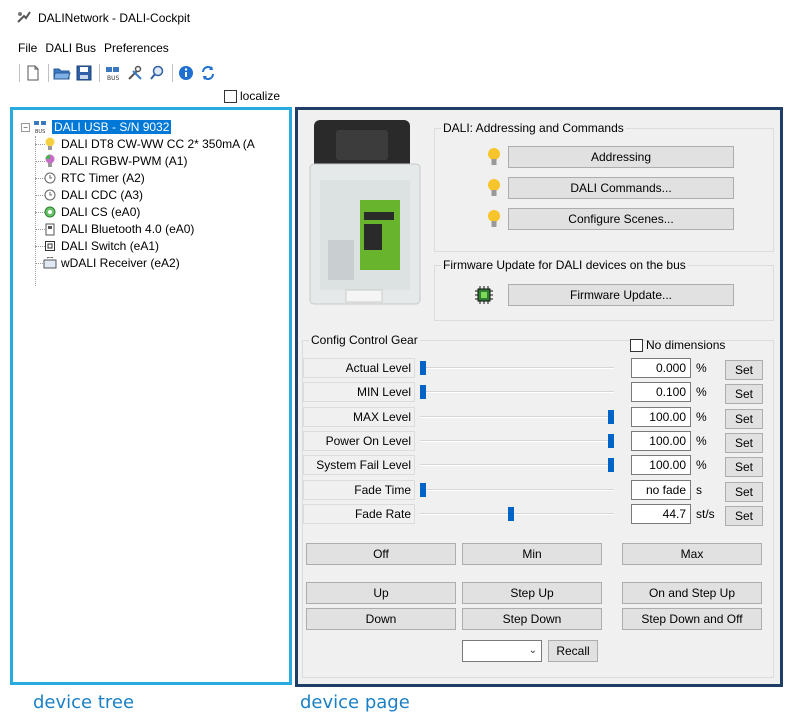  What do you see at coordinates (502, 651) in the screenshot?
I see `scene-dropdown: ⌄` at bounding box center [502, 651].